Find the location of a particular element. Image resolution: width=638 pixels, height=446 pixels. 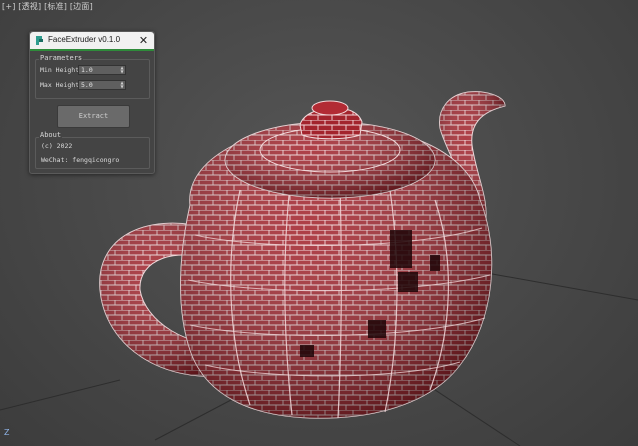

max-height-label: Max Height is located at coordinates (60, 85).